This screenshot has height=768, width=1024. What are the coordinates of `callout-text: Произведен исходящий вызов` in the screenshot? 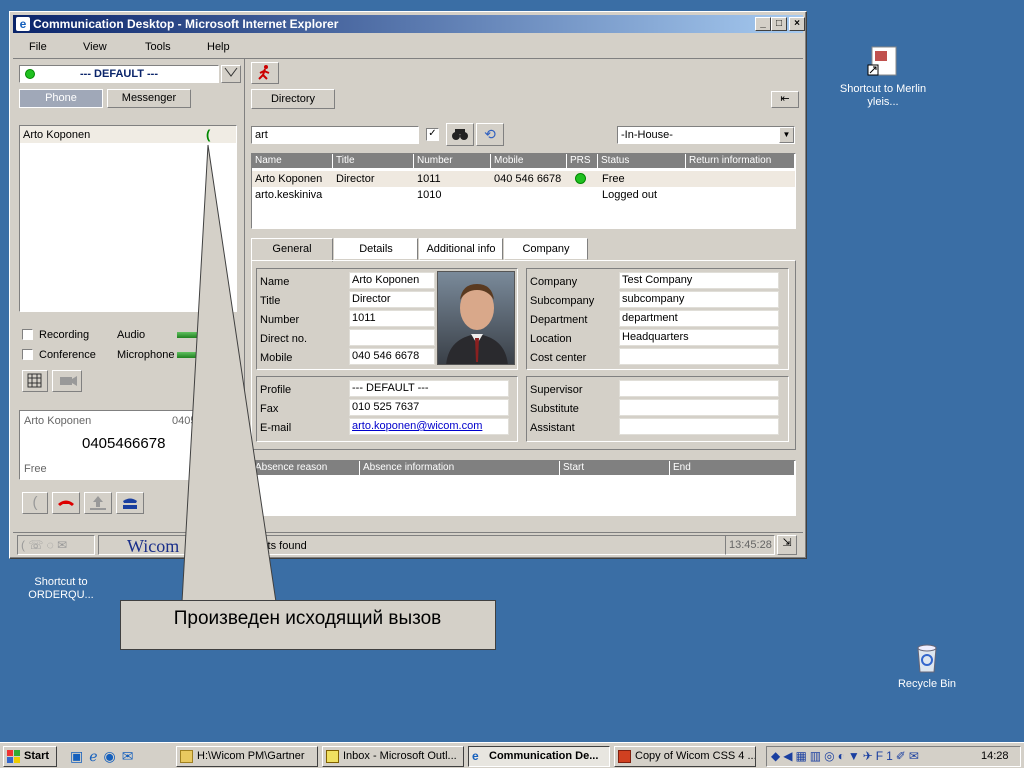 It's located at (307, 618).